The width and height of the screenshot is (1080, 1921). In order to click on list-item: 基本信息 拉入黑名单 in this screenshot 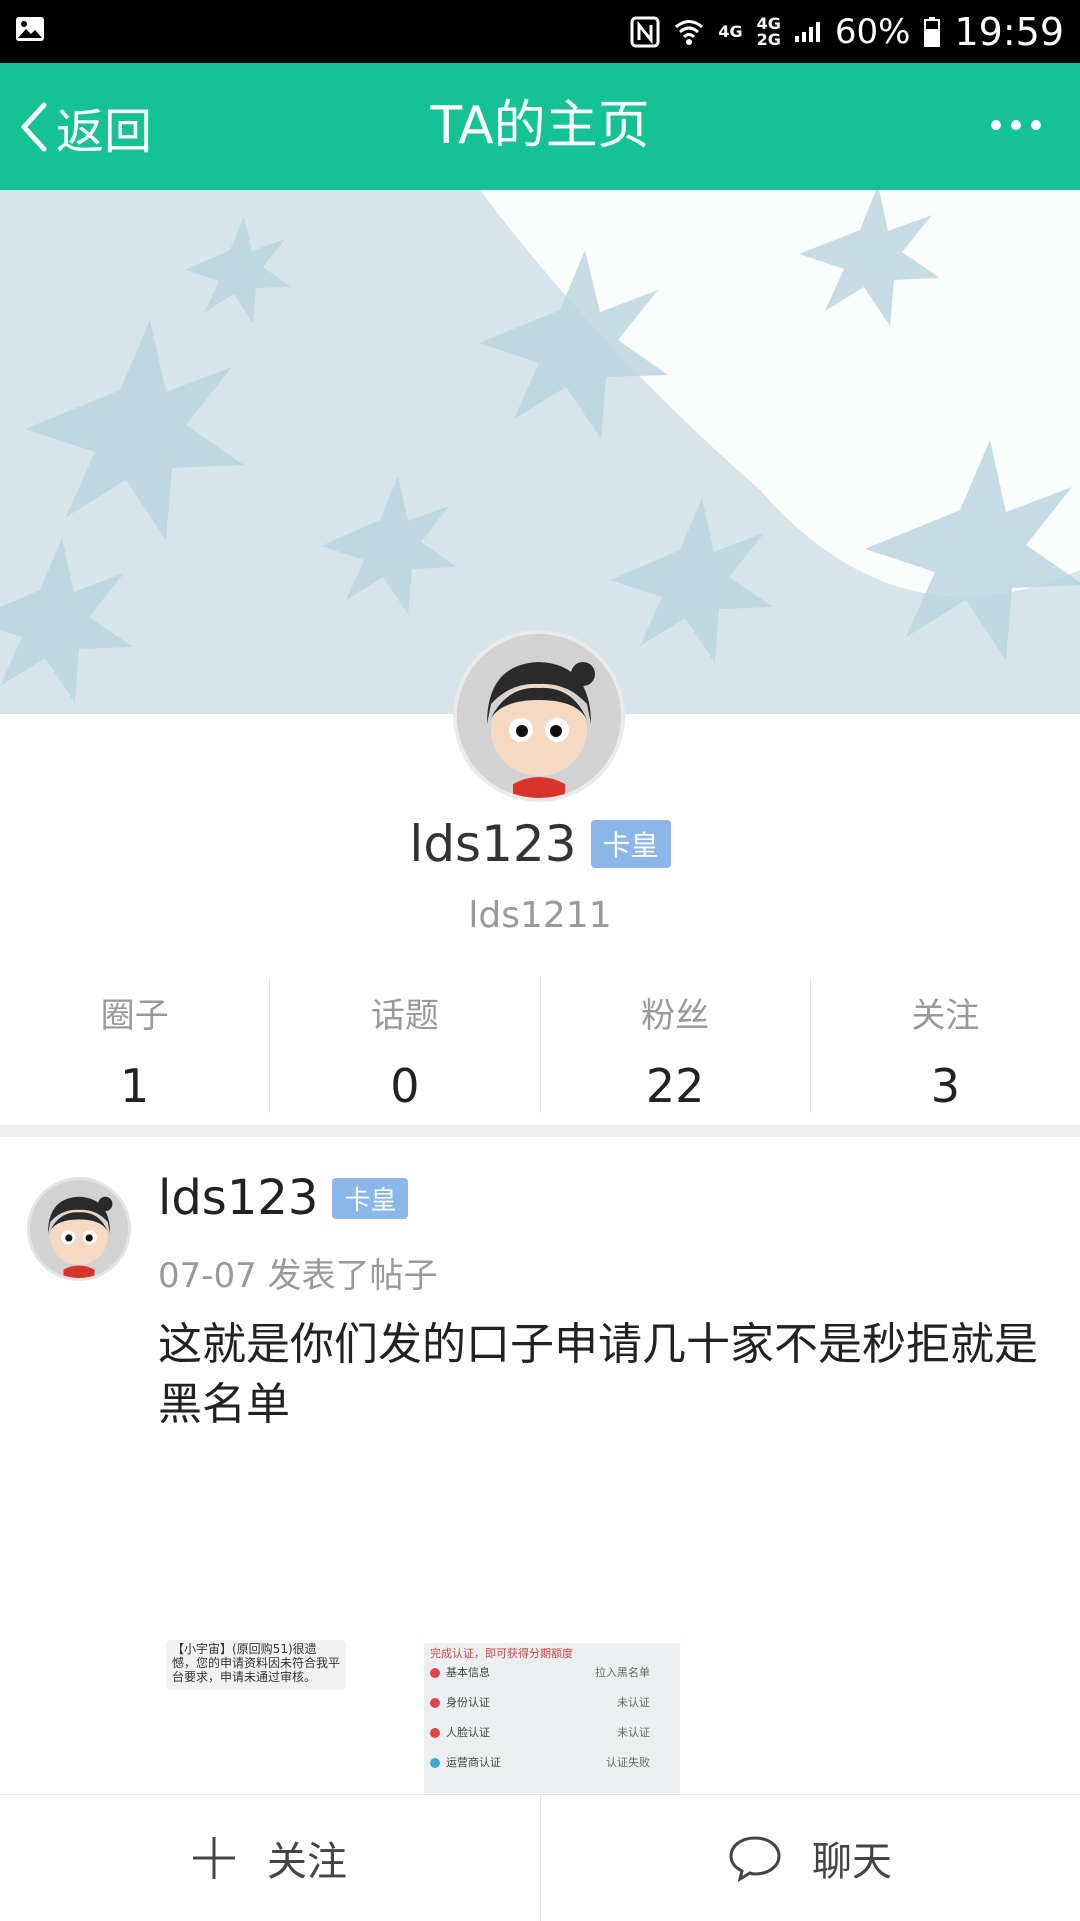, I will do `click(552, 1672)`.